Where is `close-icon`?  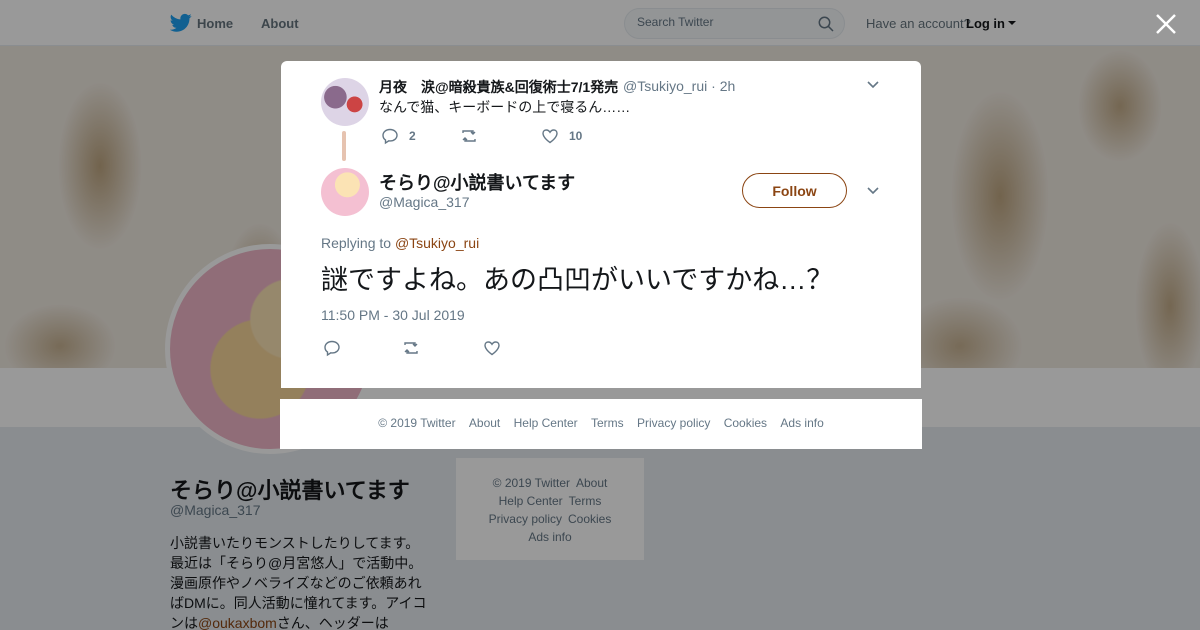
close-icon is located at coordinates (1166, 24).